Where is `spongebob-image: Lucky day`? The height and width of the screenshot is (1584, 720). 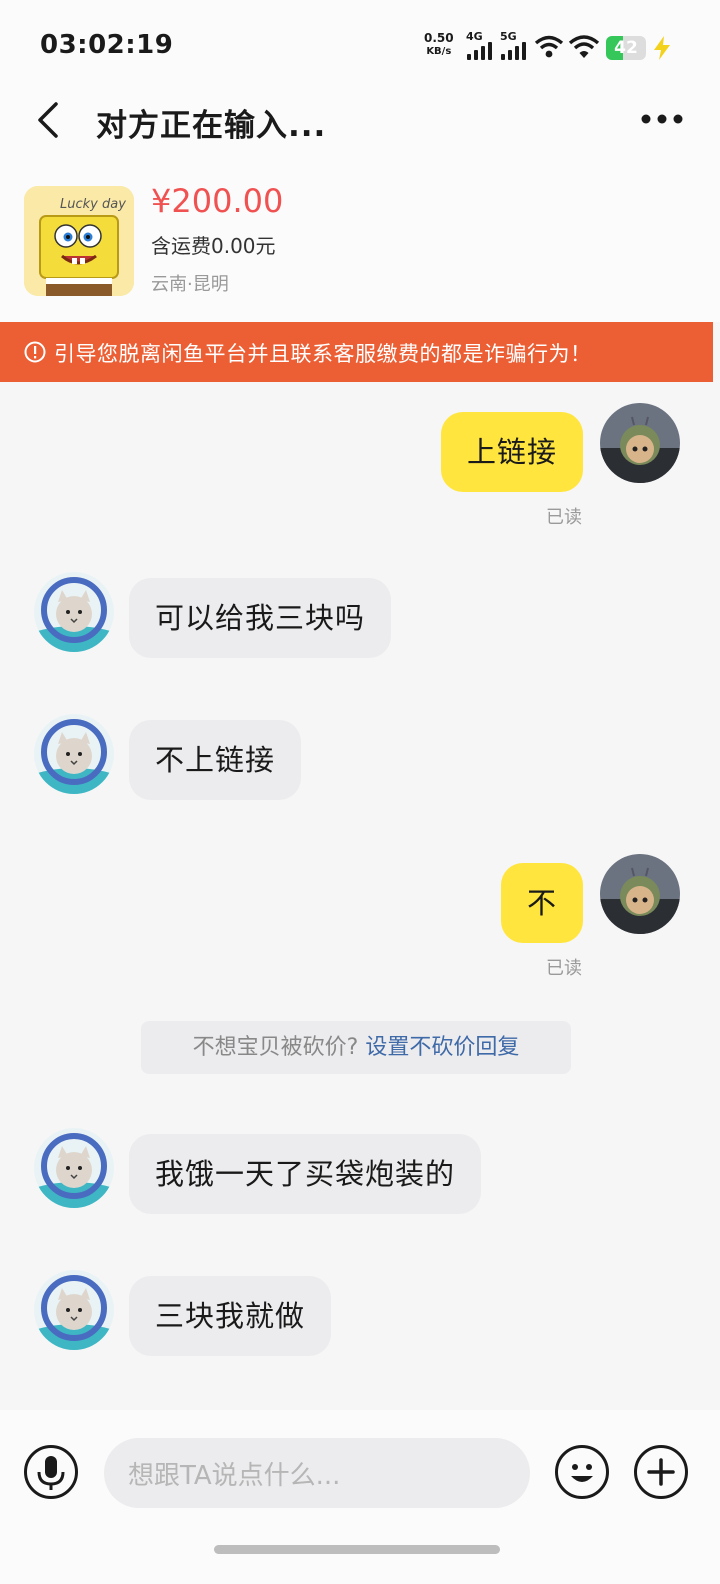 spongebob-image: Lucky day is located at coordinates (79, 241).